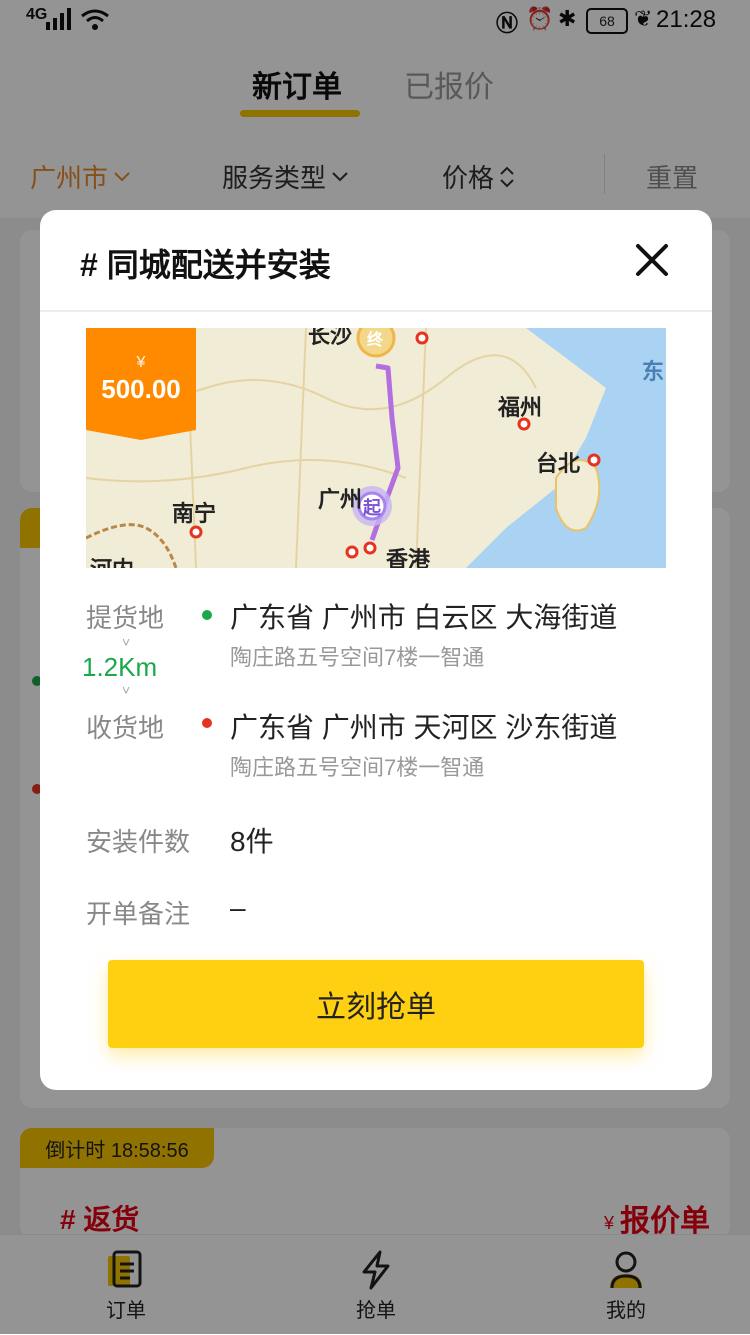  Describe the element at coordinates (252, 841) in the screenshot. I see `install-count-value: 8件` at that location.